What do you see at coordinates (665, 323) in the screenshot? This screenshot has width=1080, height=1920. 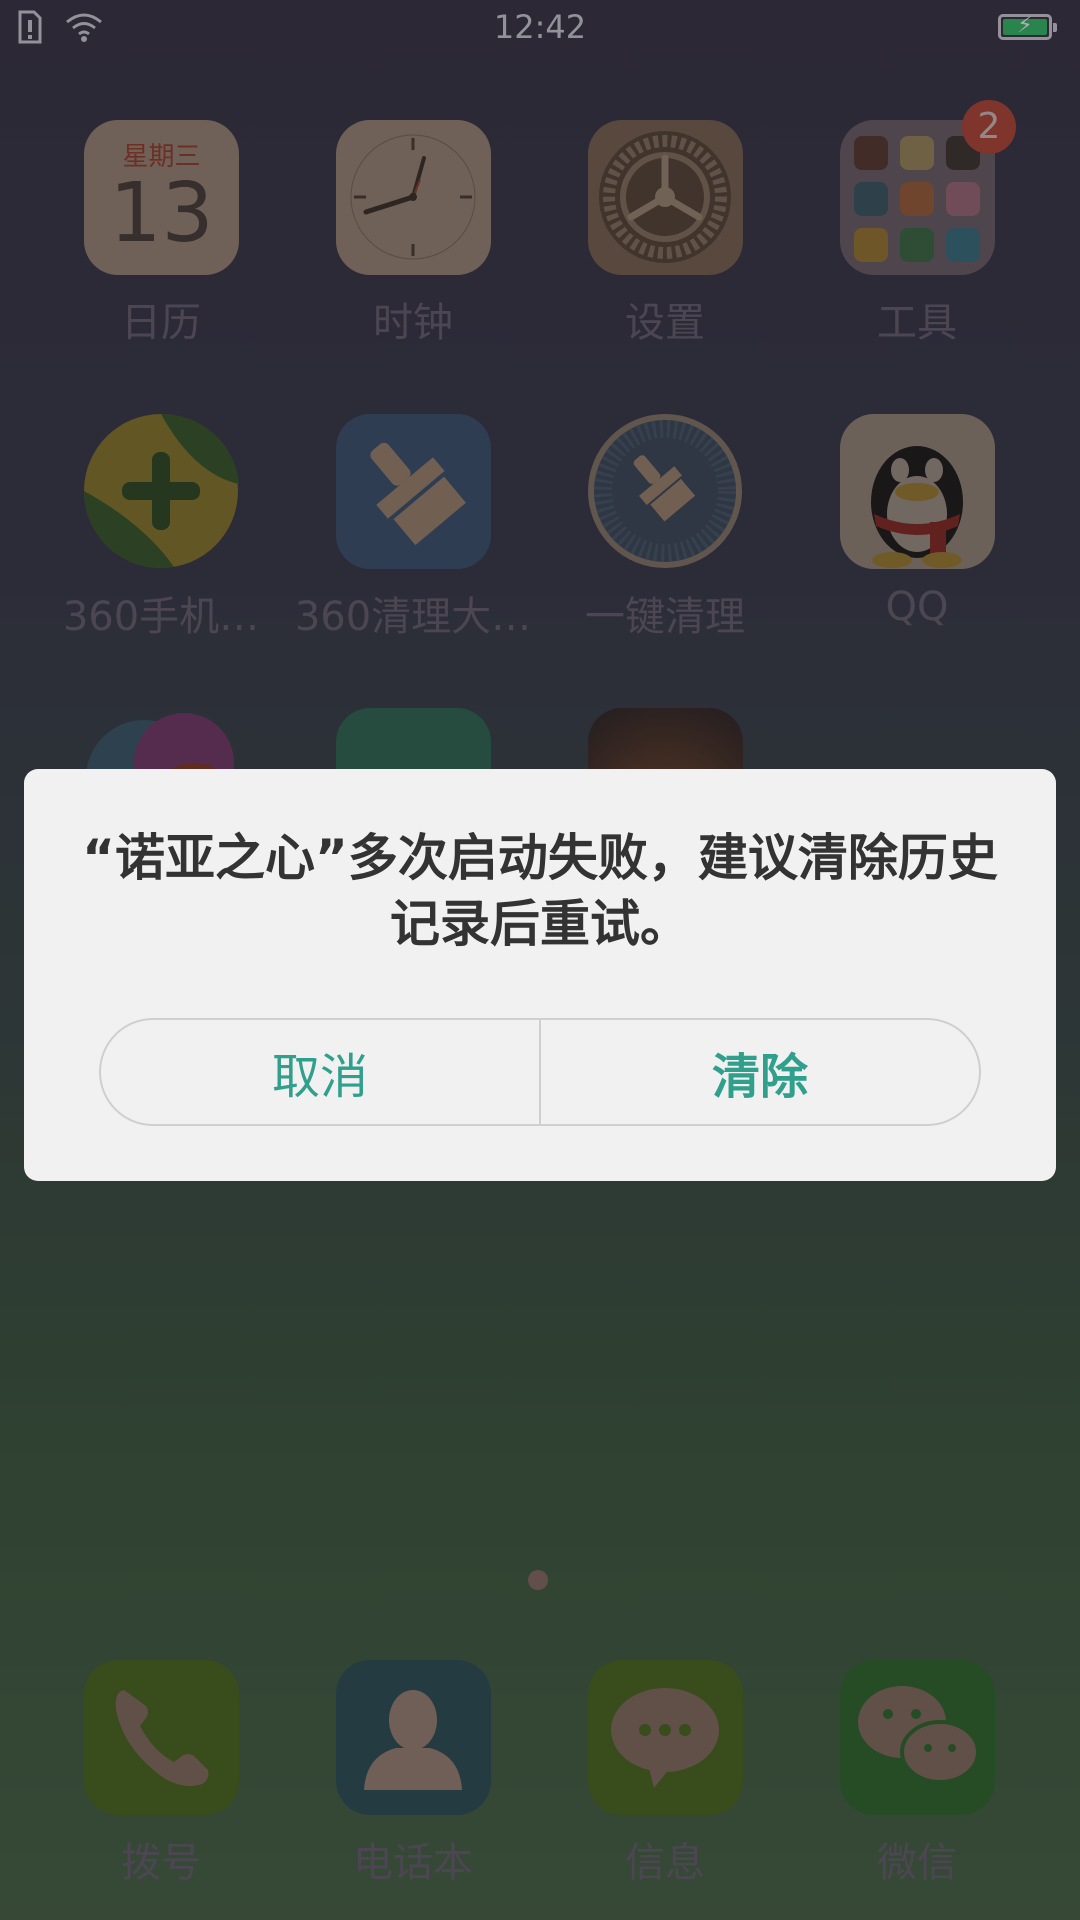 I see `app-label: 设置` at bounding box center [665, 323].